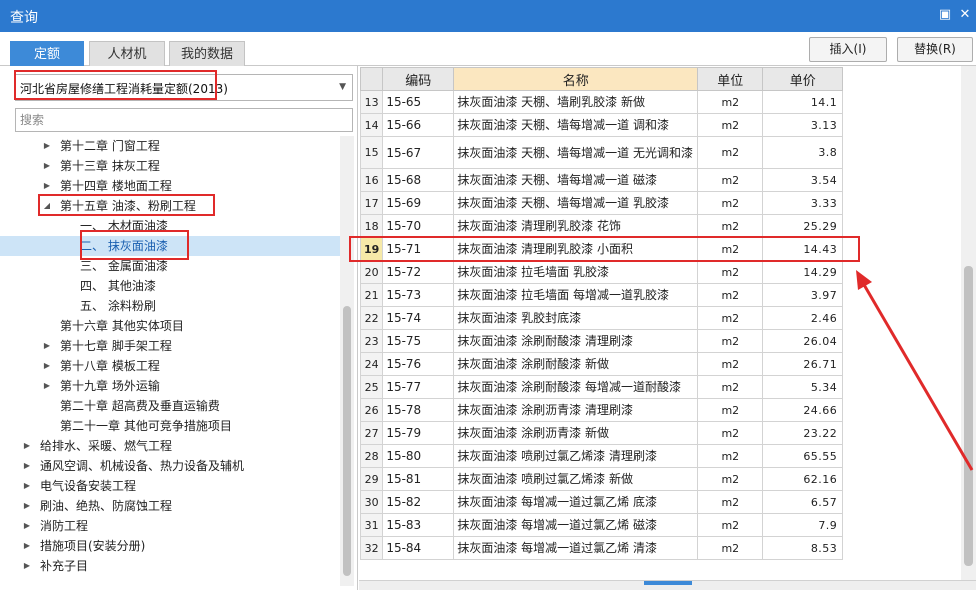 This screenshot has height=590, width=976. I want to click on tree-node: 第二十章 超高费及垂直运输费, so click(170, 406).